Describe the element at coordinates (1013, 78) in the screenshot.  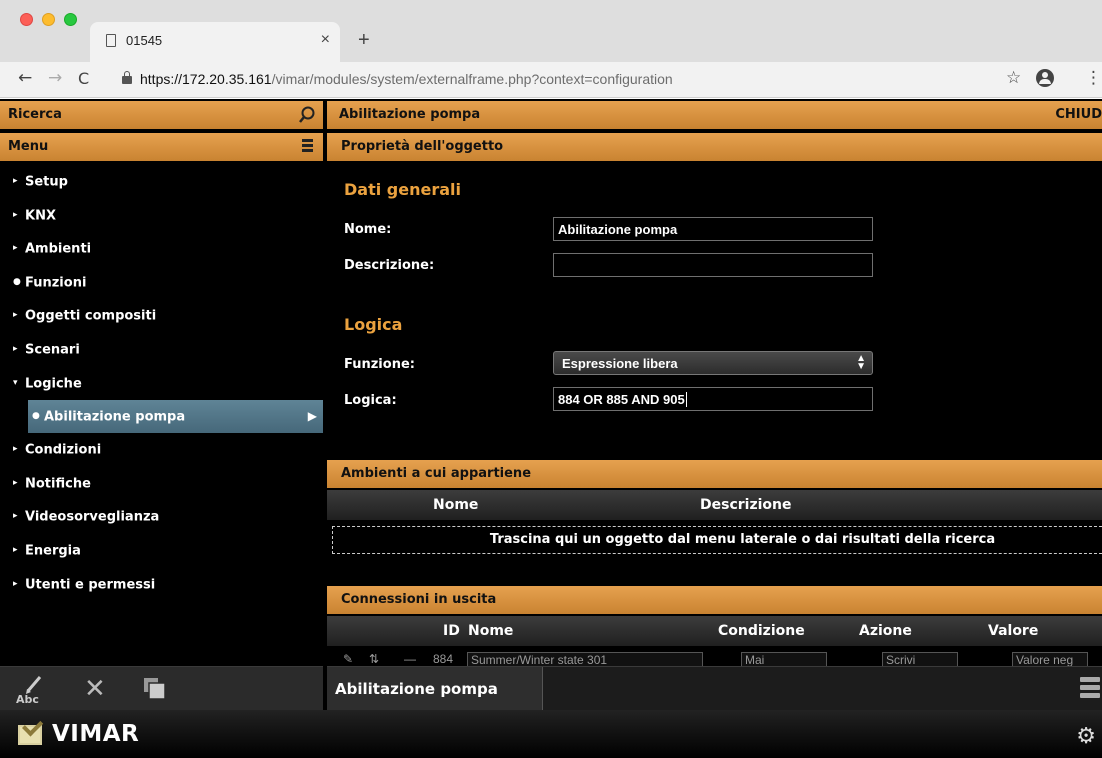
I see `bookmark-star-icon: ☆` at that location.